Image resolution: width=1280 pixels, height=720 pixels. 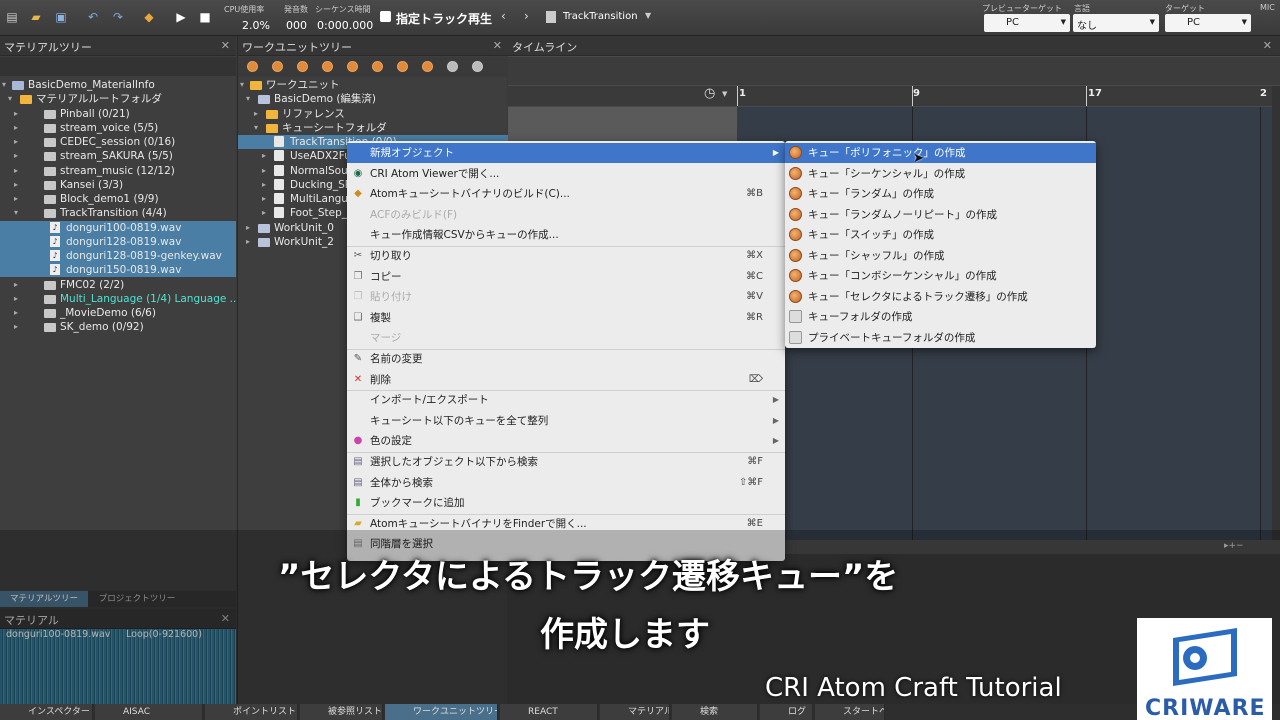 I want to click on workunit-tree-item: ▾ キューシートフォルダ, so click(x=373, y=128).